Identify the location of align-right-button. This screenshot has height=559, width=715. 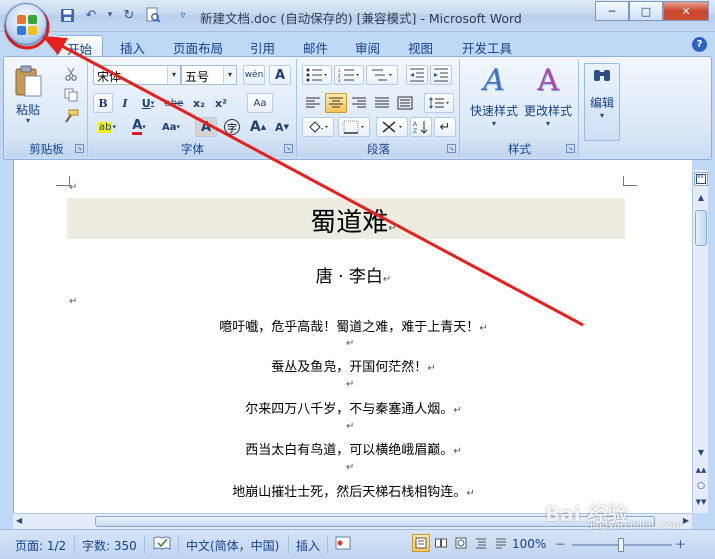
(359, 103).